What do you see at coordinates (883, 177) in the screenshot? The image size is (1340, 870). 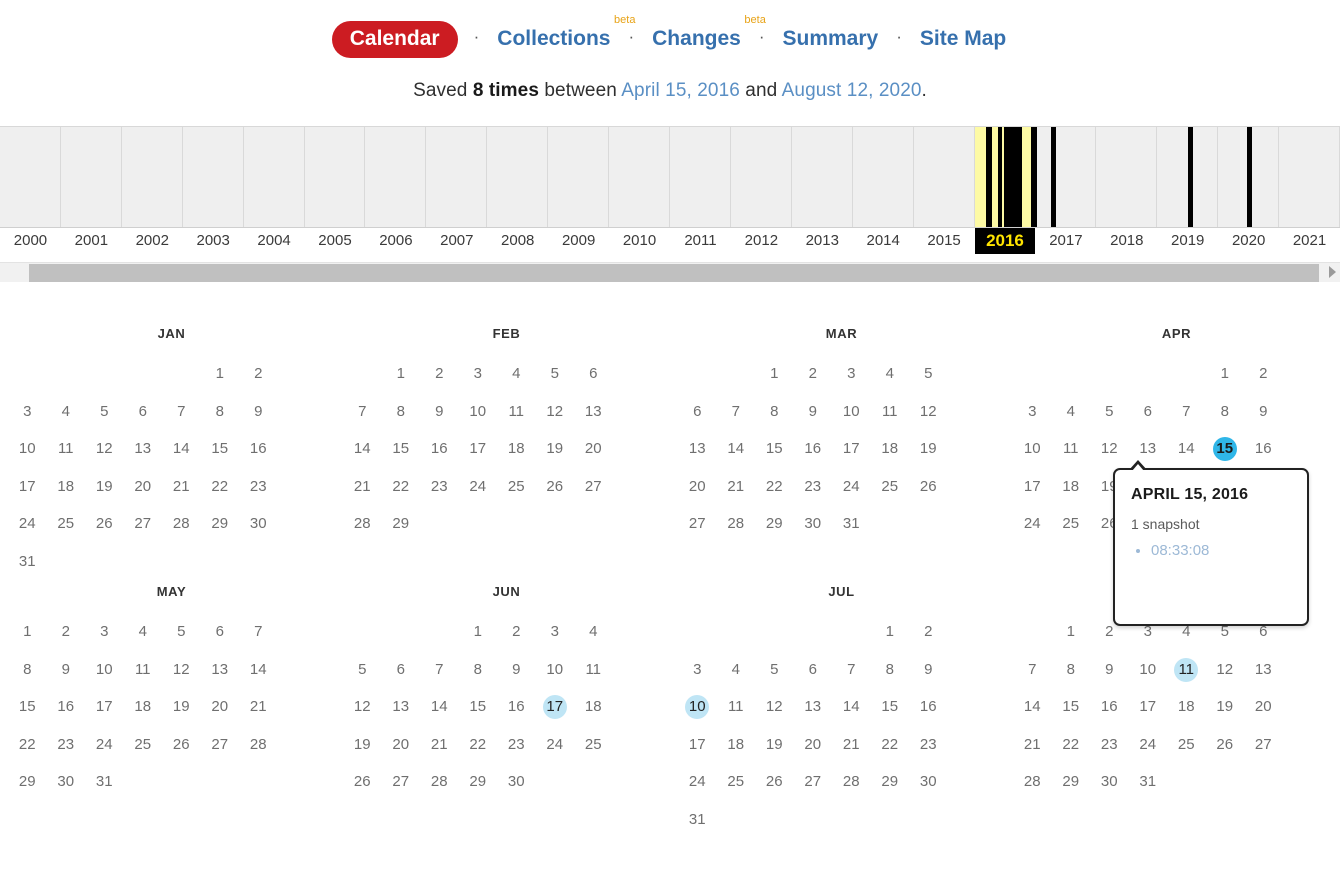 I see `timeline-year-cell-2014` at bounding box center [883, 177].